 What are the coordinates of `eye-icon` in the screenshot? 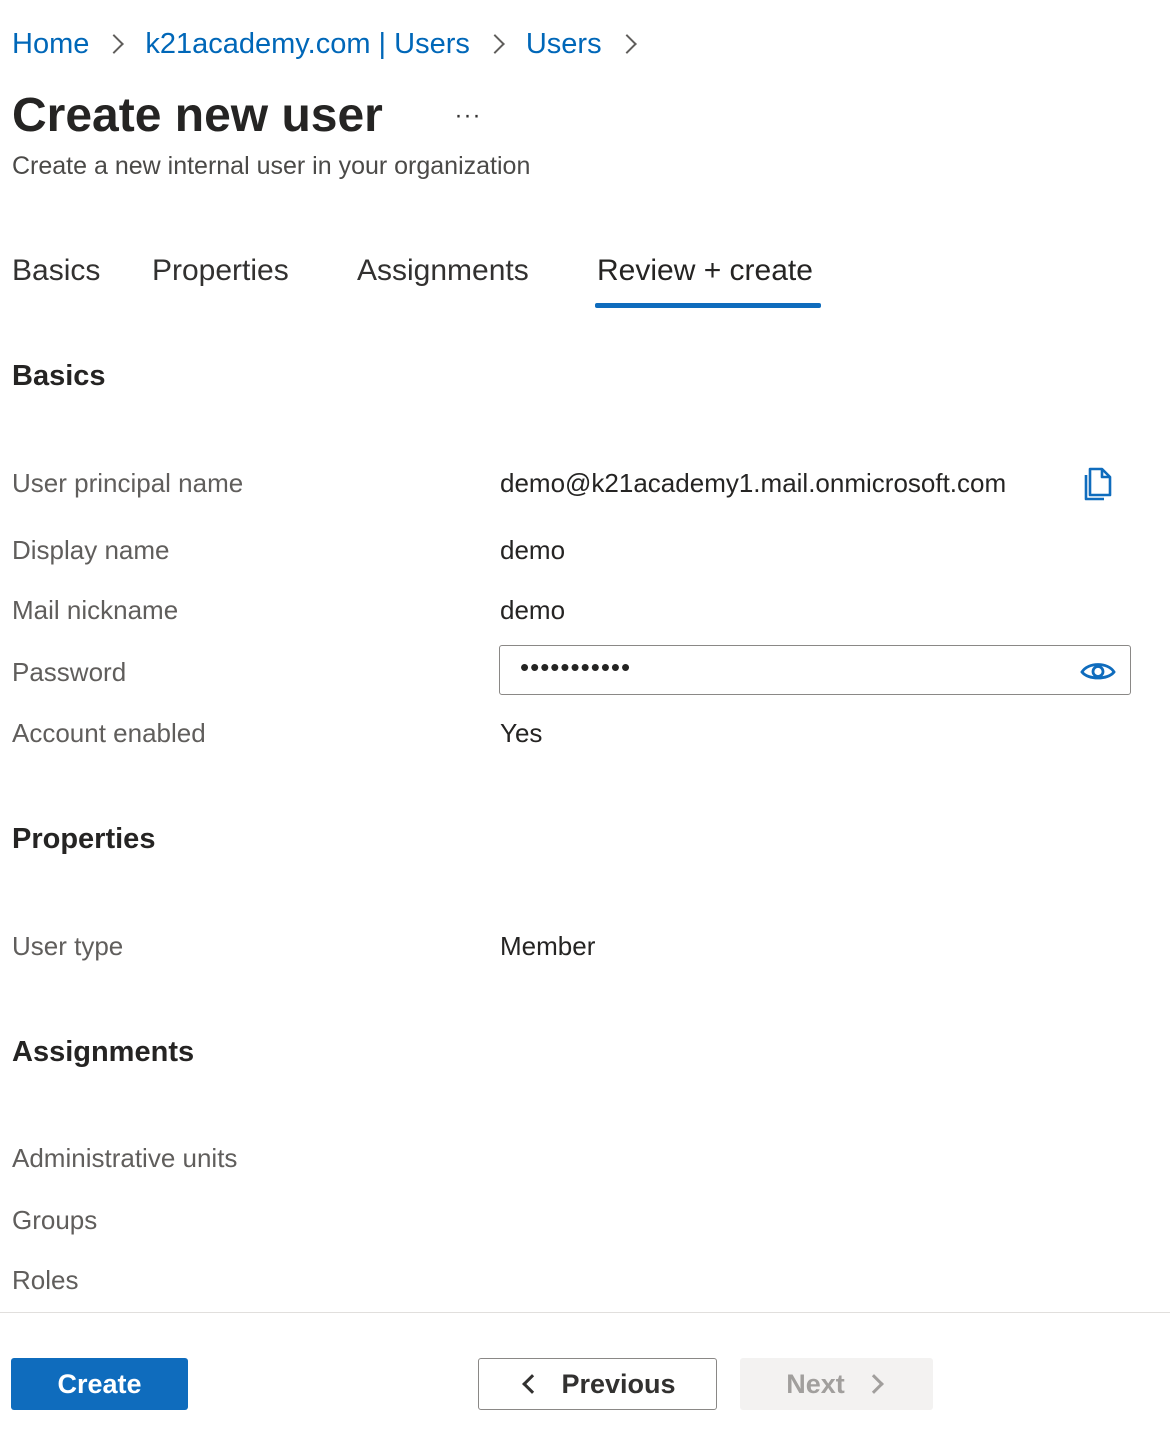 It's located at (1098, 671).